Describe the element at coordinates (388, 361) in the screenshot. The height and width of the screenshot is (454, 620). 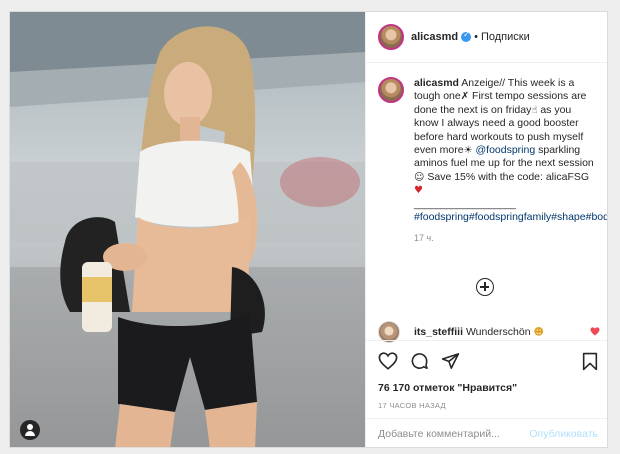
I see `heart-icon` at that location.